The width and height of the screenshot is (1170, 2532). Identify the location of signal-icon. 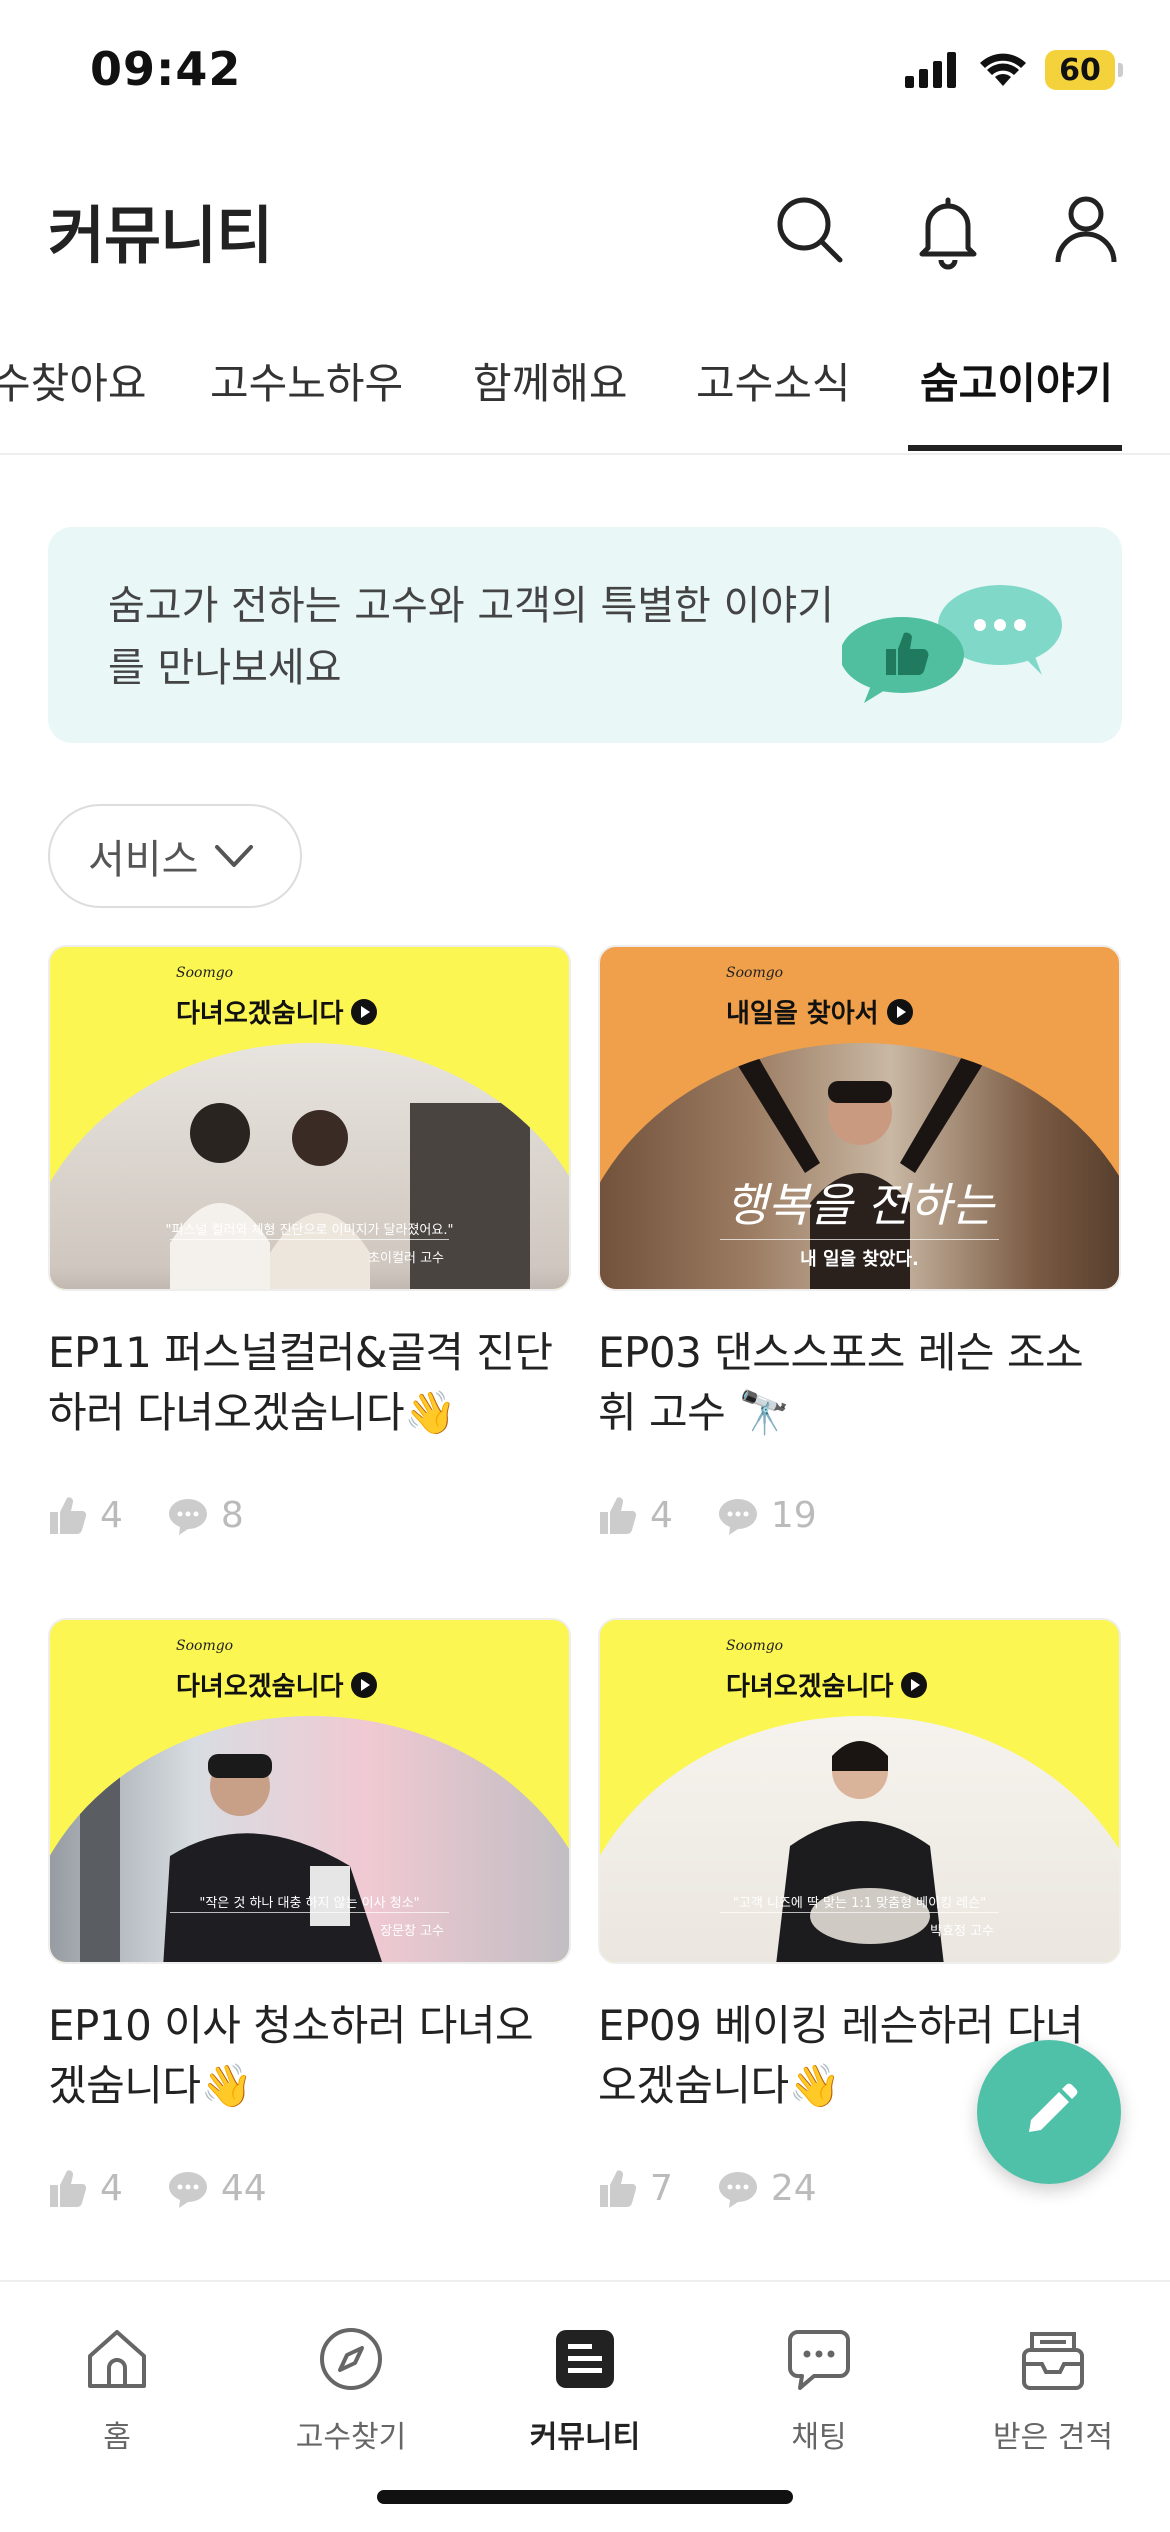
(930, 70).